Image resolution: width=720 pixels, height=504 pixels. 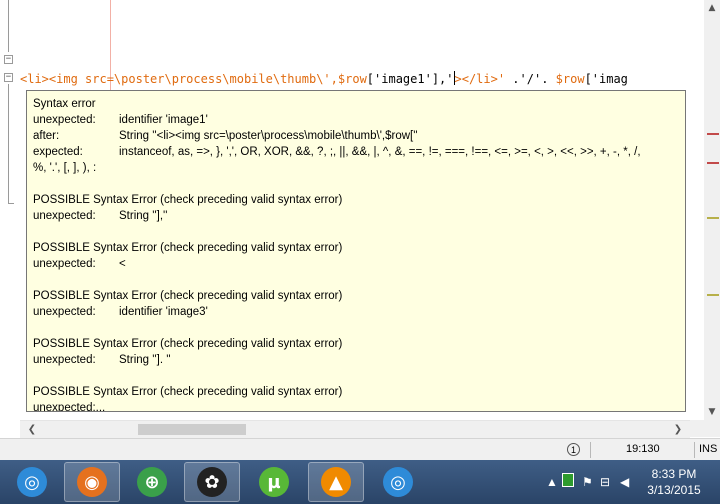 I want to click on clock-time: 8:33 PM, so click(x=674, y=474).